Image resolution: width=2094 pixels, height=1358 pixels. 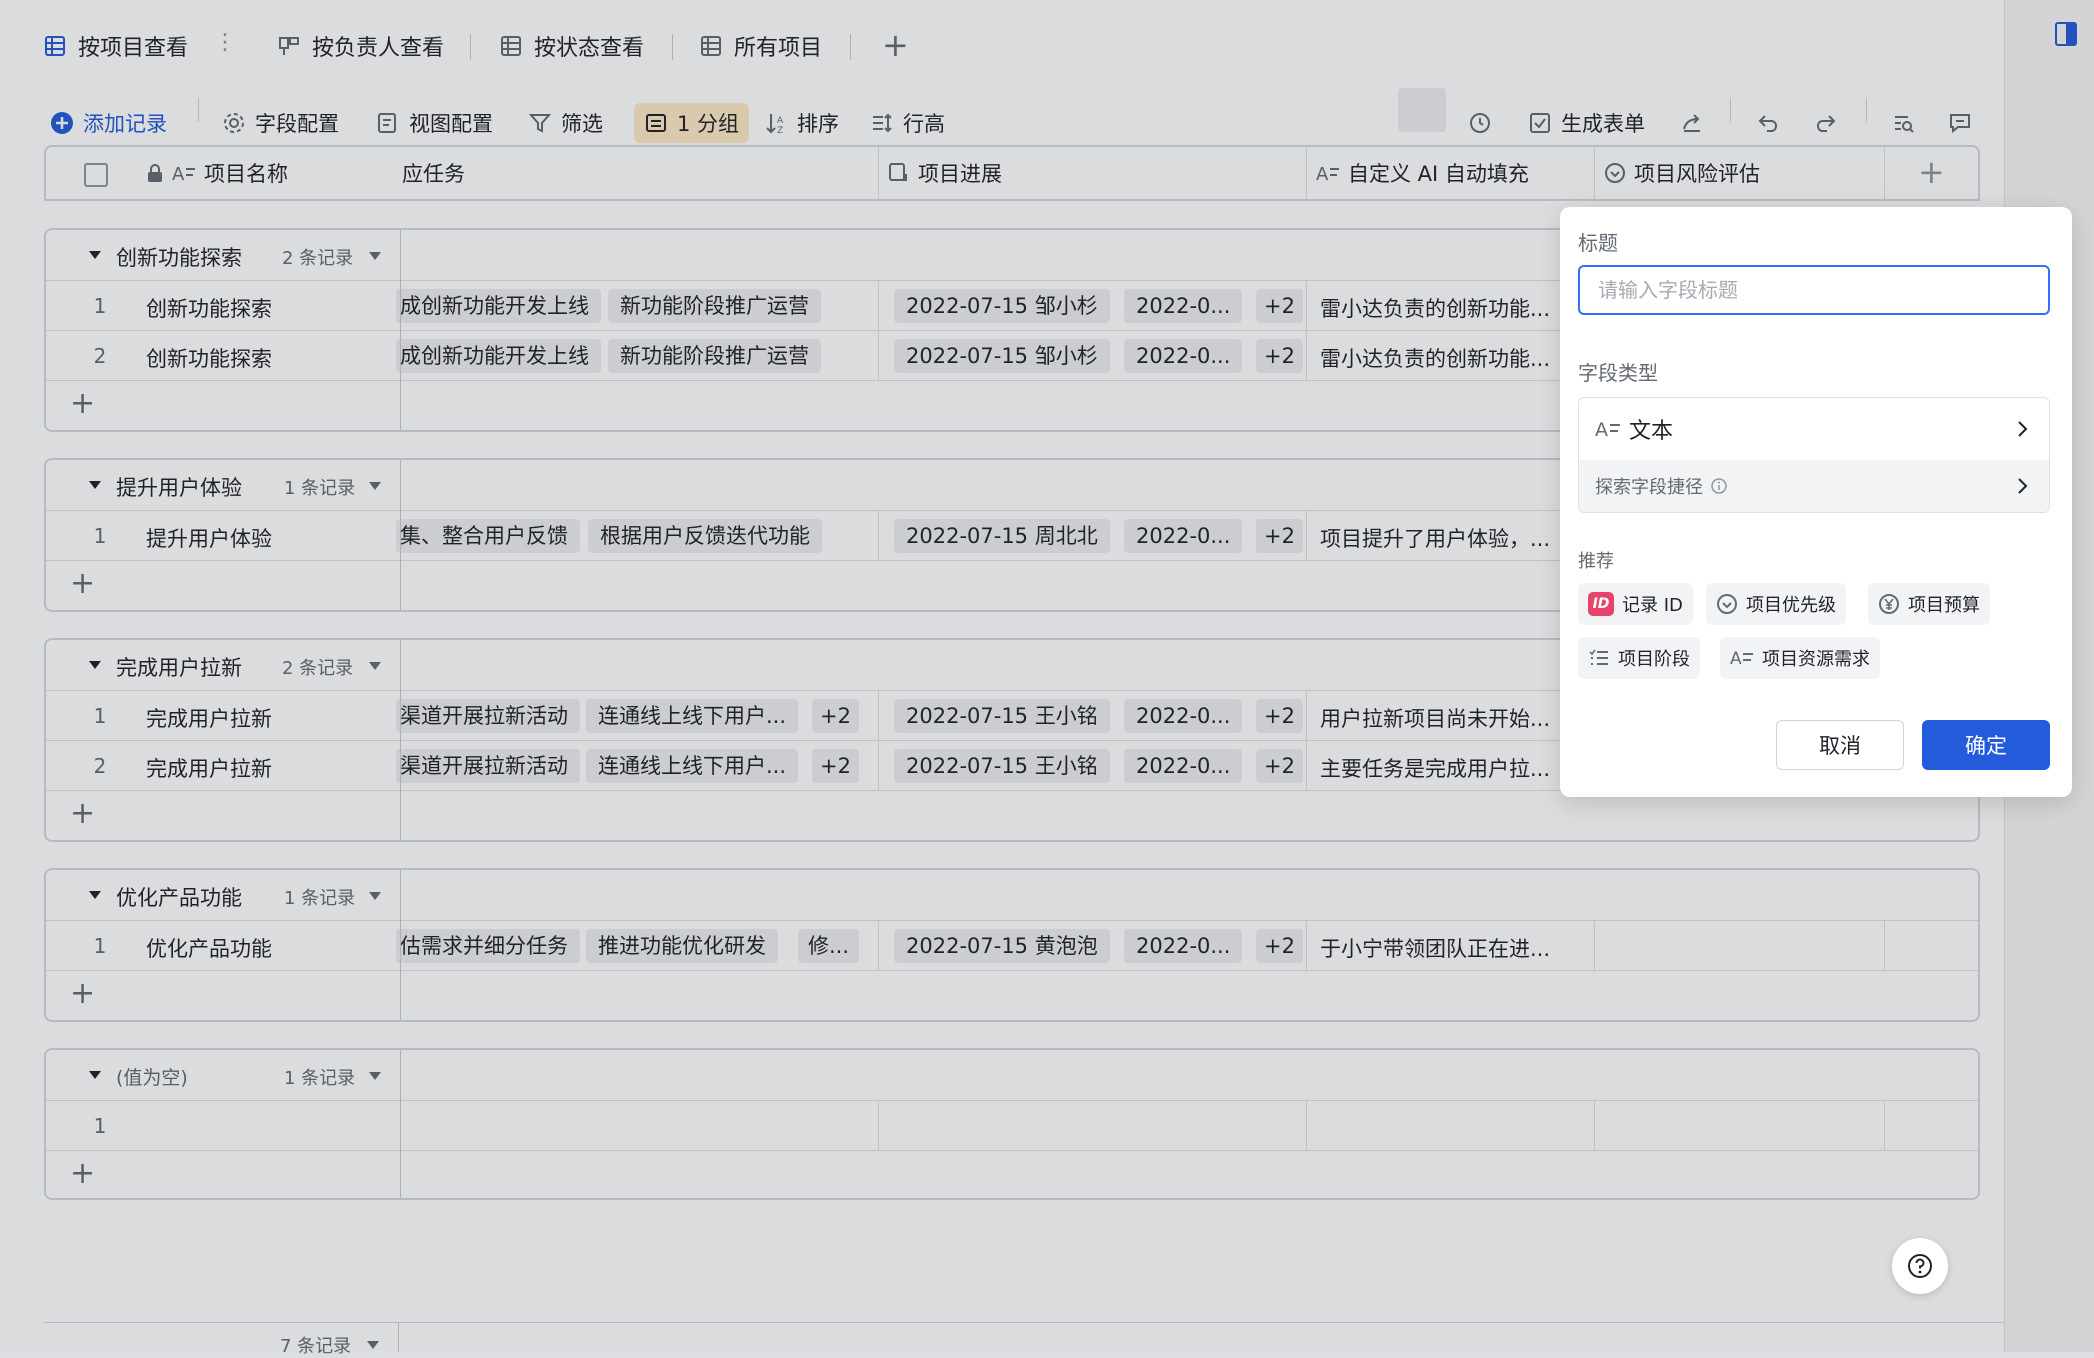 What do you see at coordinates (692, 123) in the screenshot?
I see `group-button: 1 分组` at bounding box center [692, 123].